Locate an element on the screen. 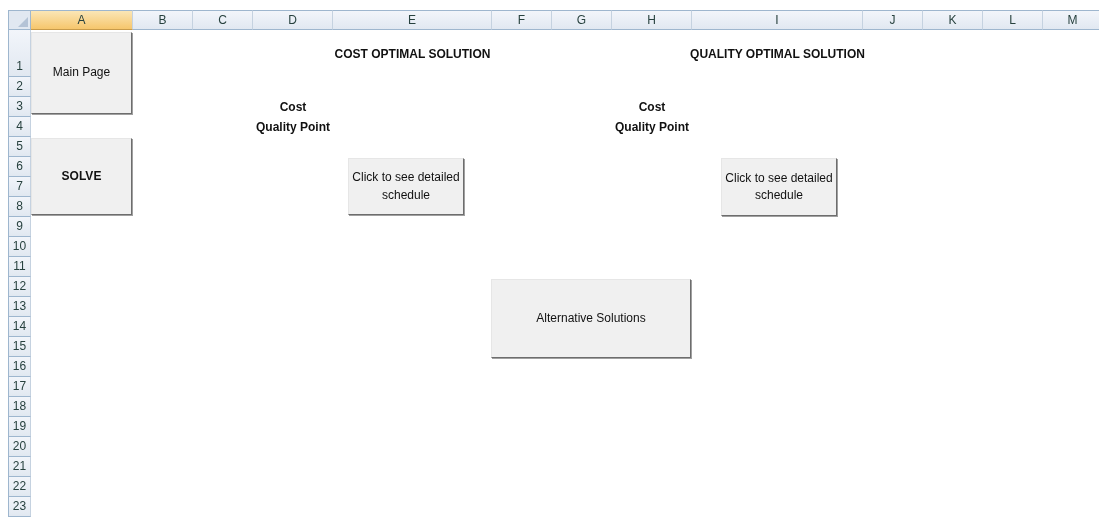 The width and height of the screenshot is (1099, 520). row-header: 13 is located at coordinates (20, 307).